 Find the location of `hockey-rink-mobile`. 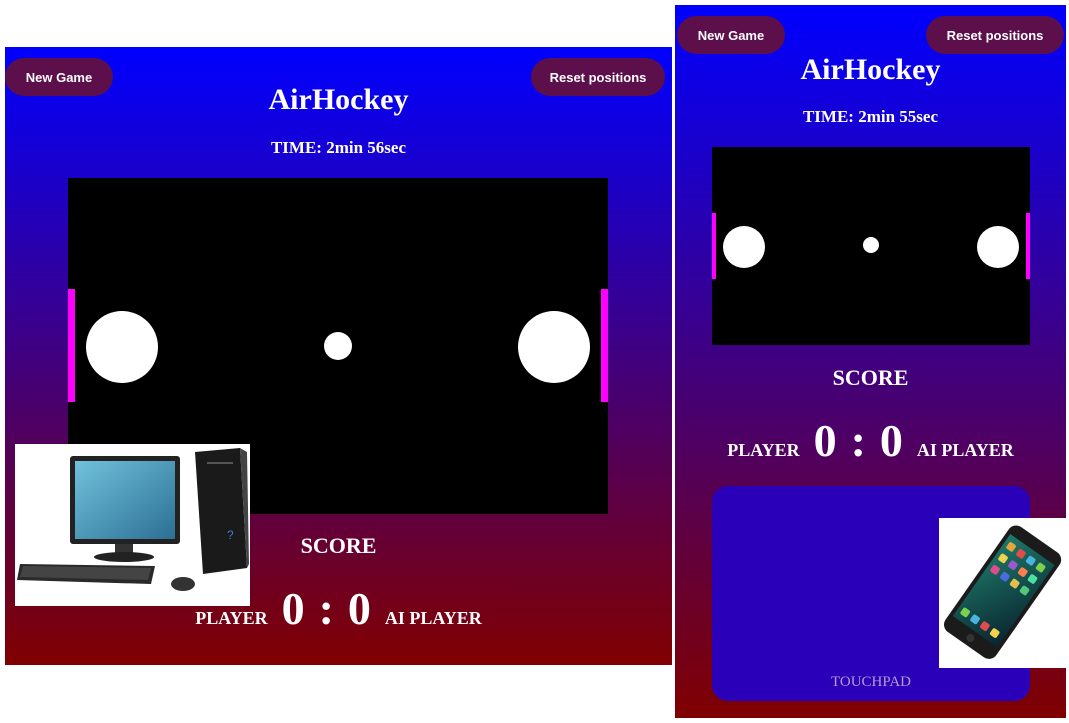

hockey-rink-mobile is located at coordinates (871, 246).